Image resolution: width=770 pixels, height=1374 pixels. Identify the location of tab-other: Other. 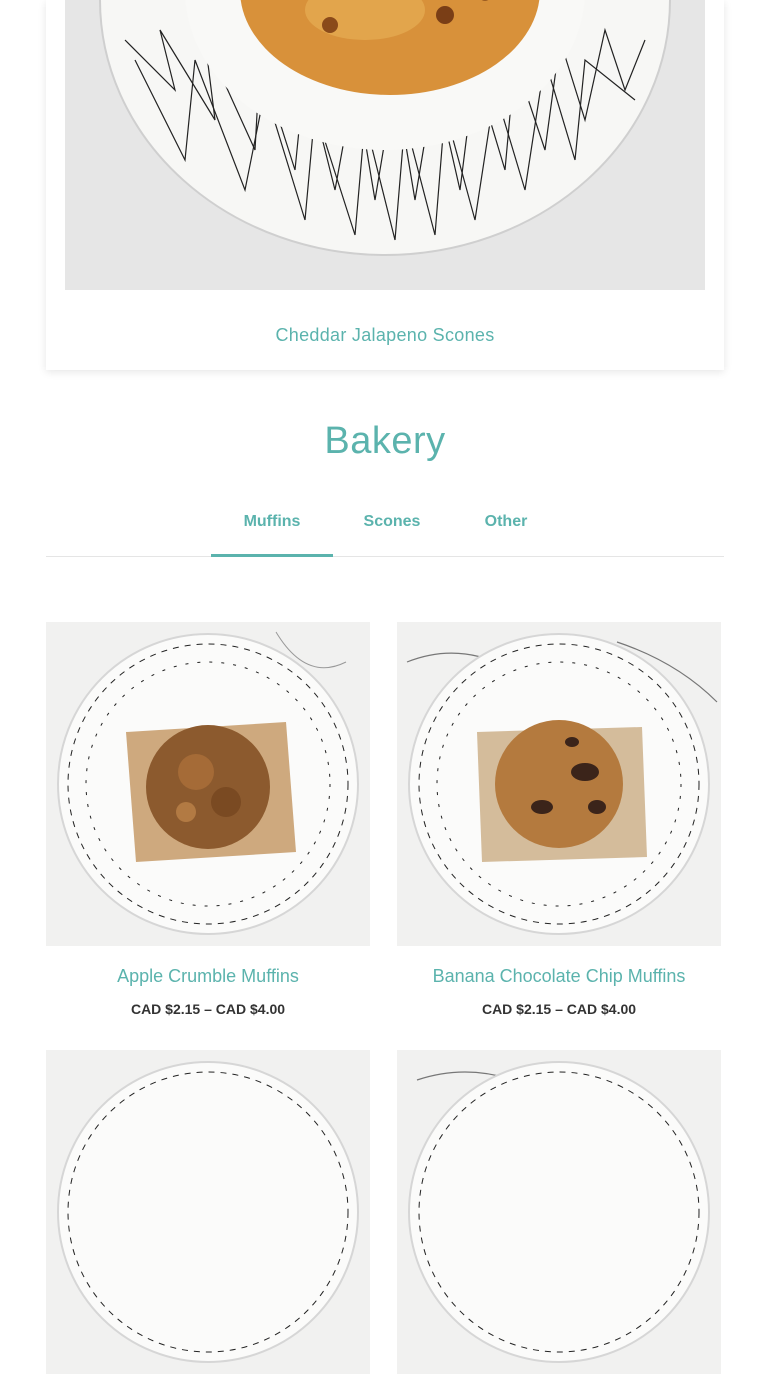
(506, 528).